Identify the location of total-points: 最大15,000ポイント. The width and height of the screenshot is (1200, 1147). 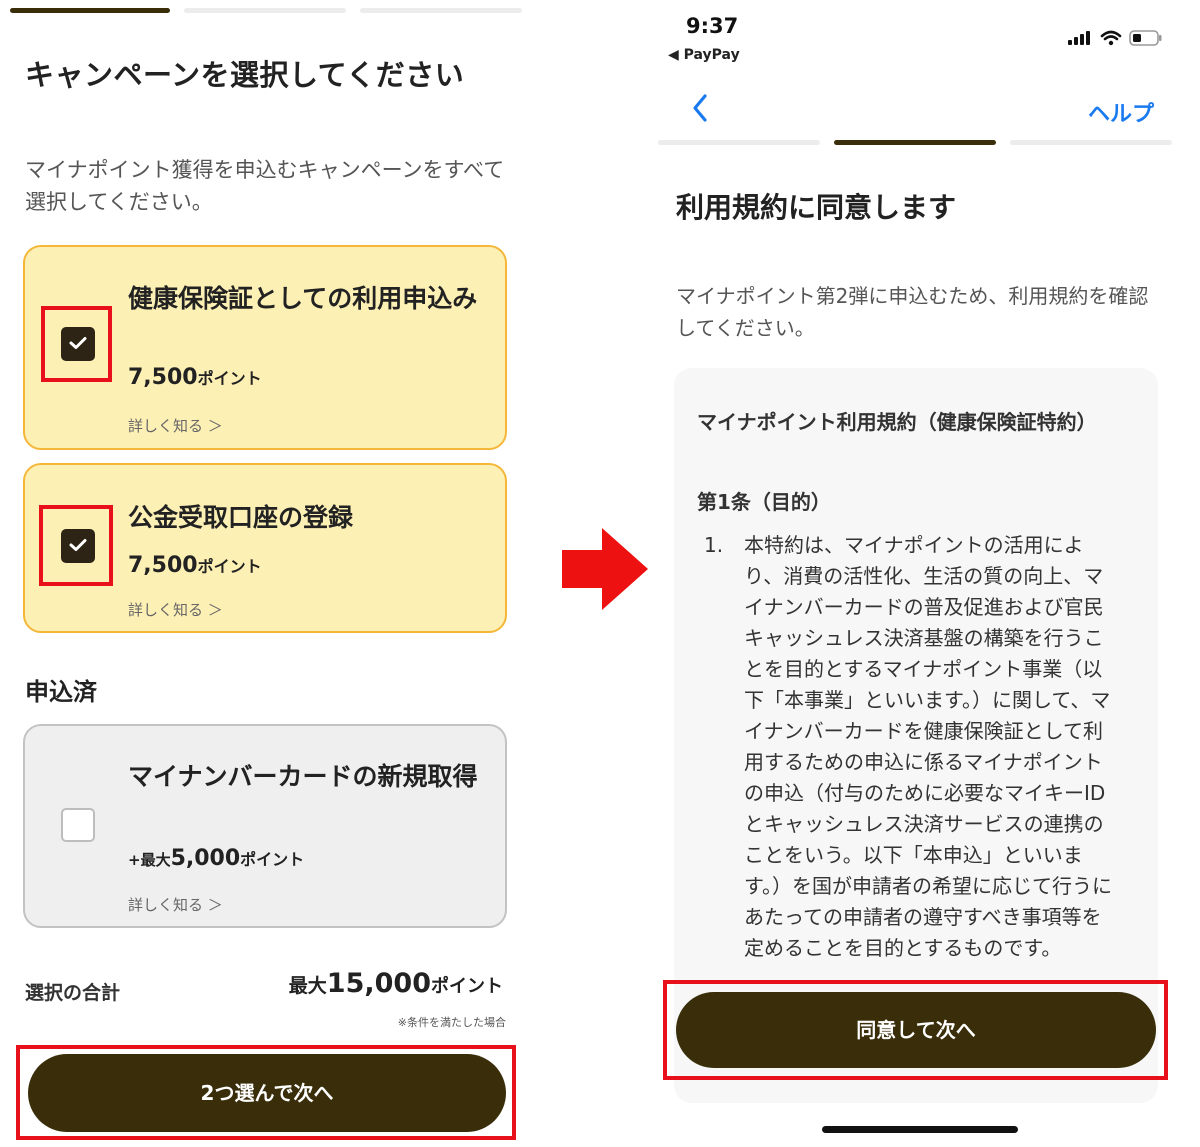
(395, 983).